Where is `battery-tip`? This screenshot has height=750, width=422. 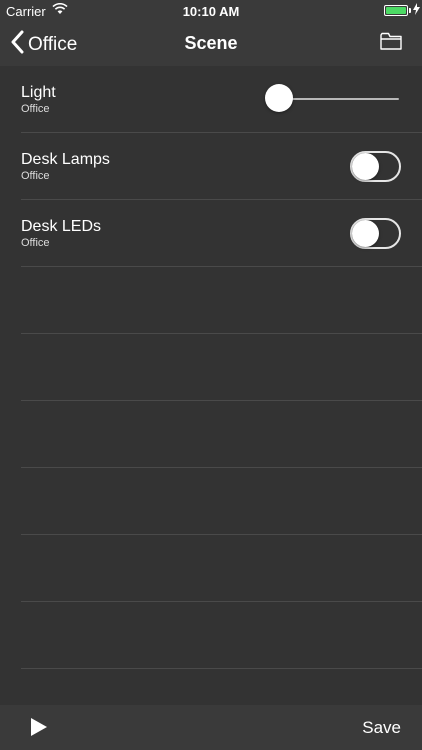 battery-tip is located at coordinates (410, 10).